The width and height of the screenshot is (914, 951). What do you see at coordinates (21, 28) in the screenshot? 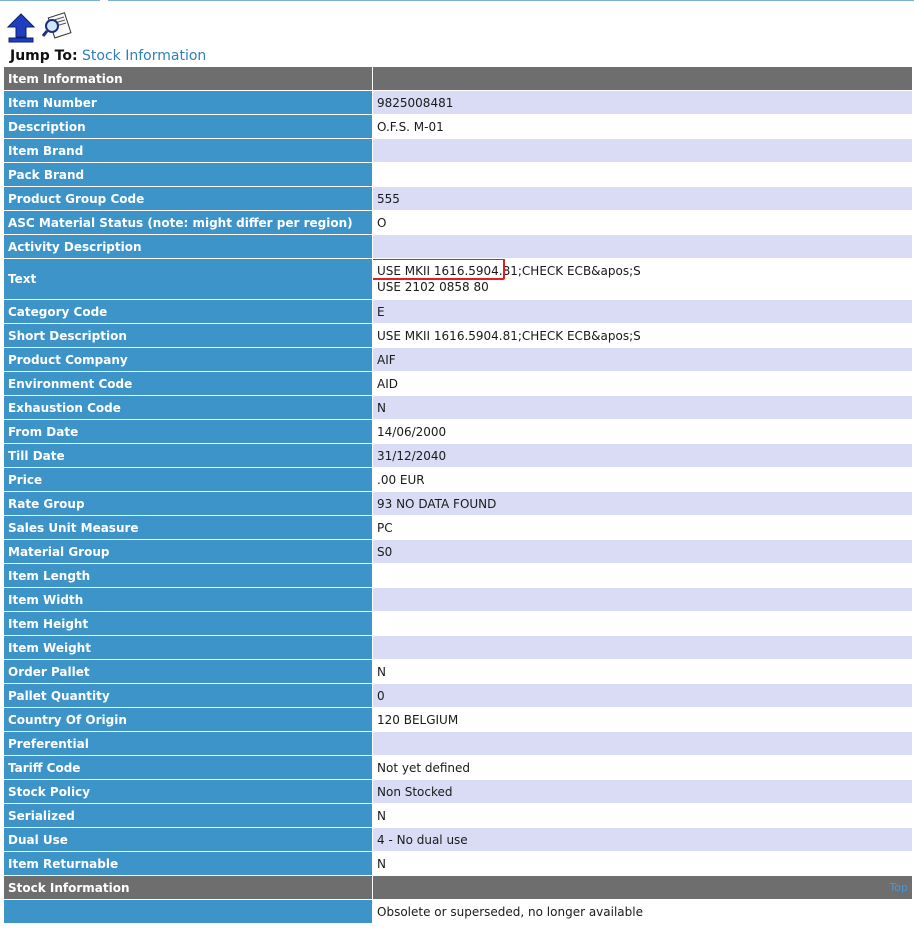
I see `up-arrow-icon` at bounding box center [21, 28].